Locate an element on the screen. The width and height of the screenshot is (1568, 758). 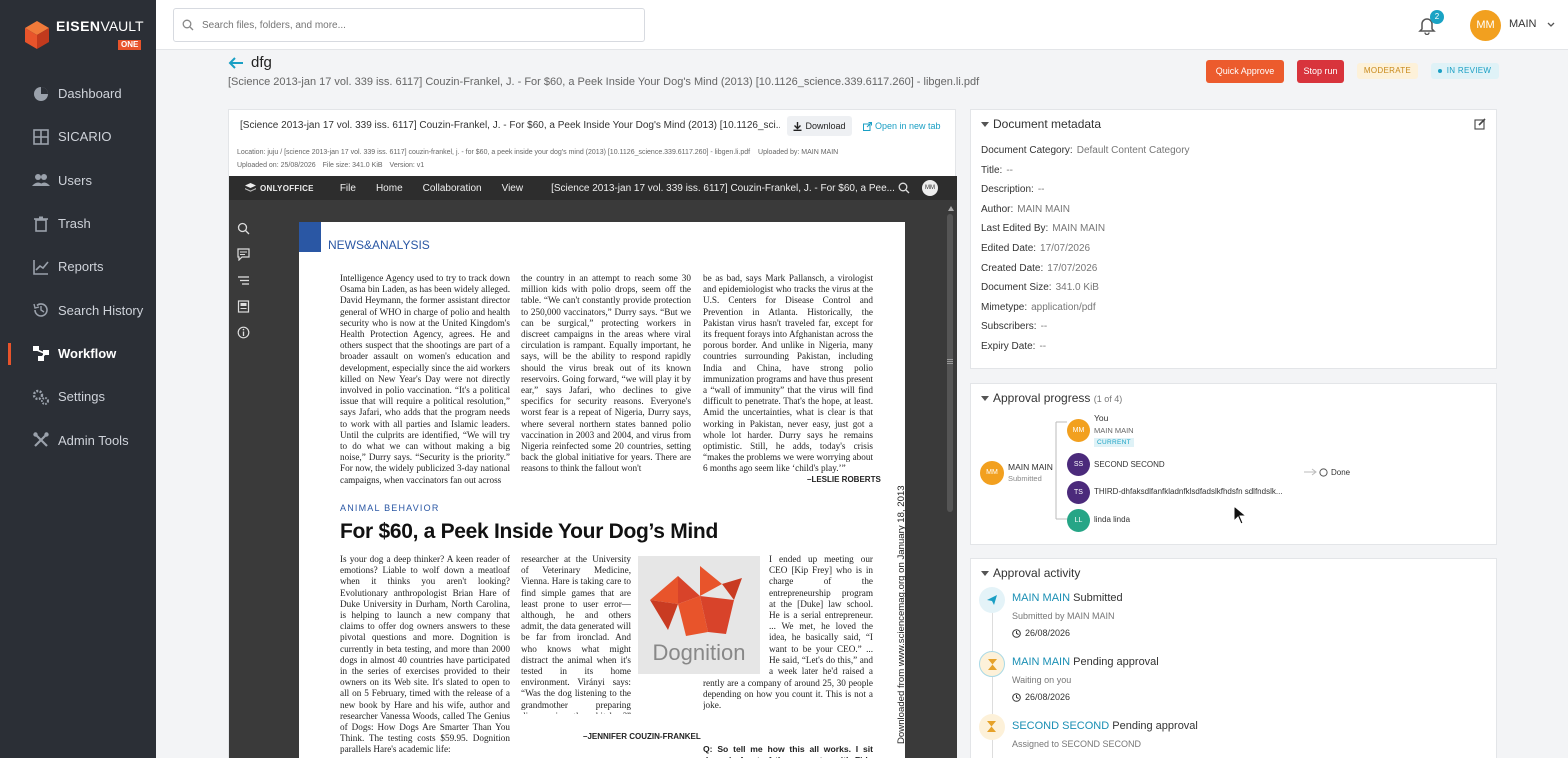
page-section-text: NEWS&ANALYSIS is located at coordinates (379, 245).